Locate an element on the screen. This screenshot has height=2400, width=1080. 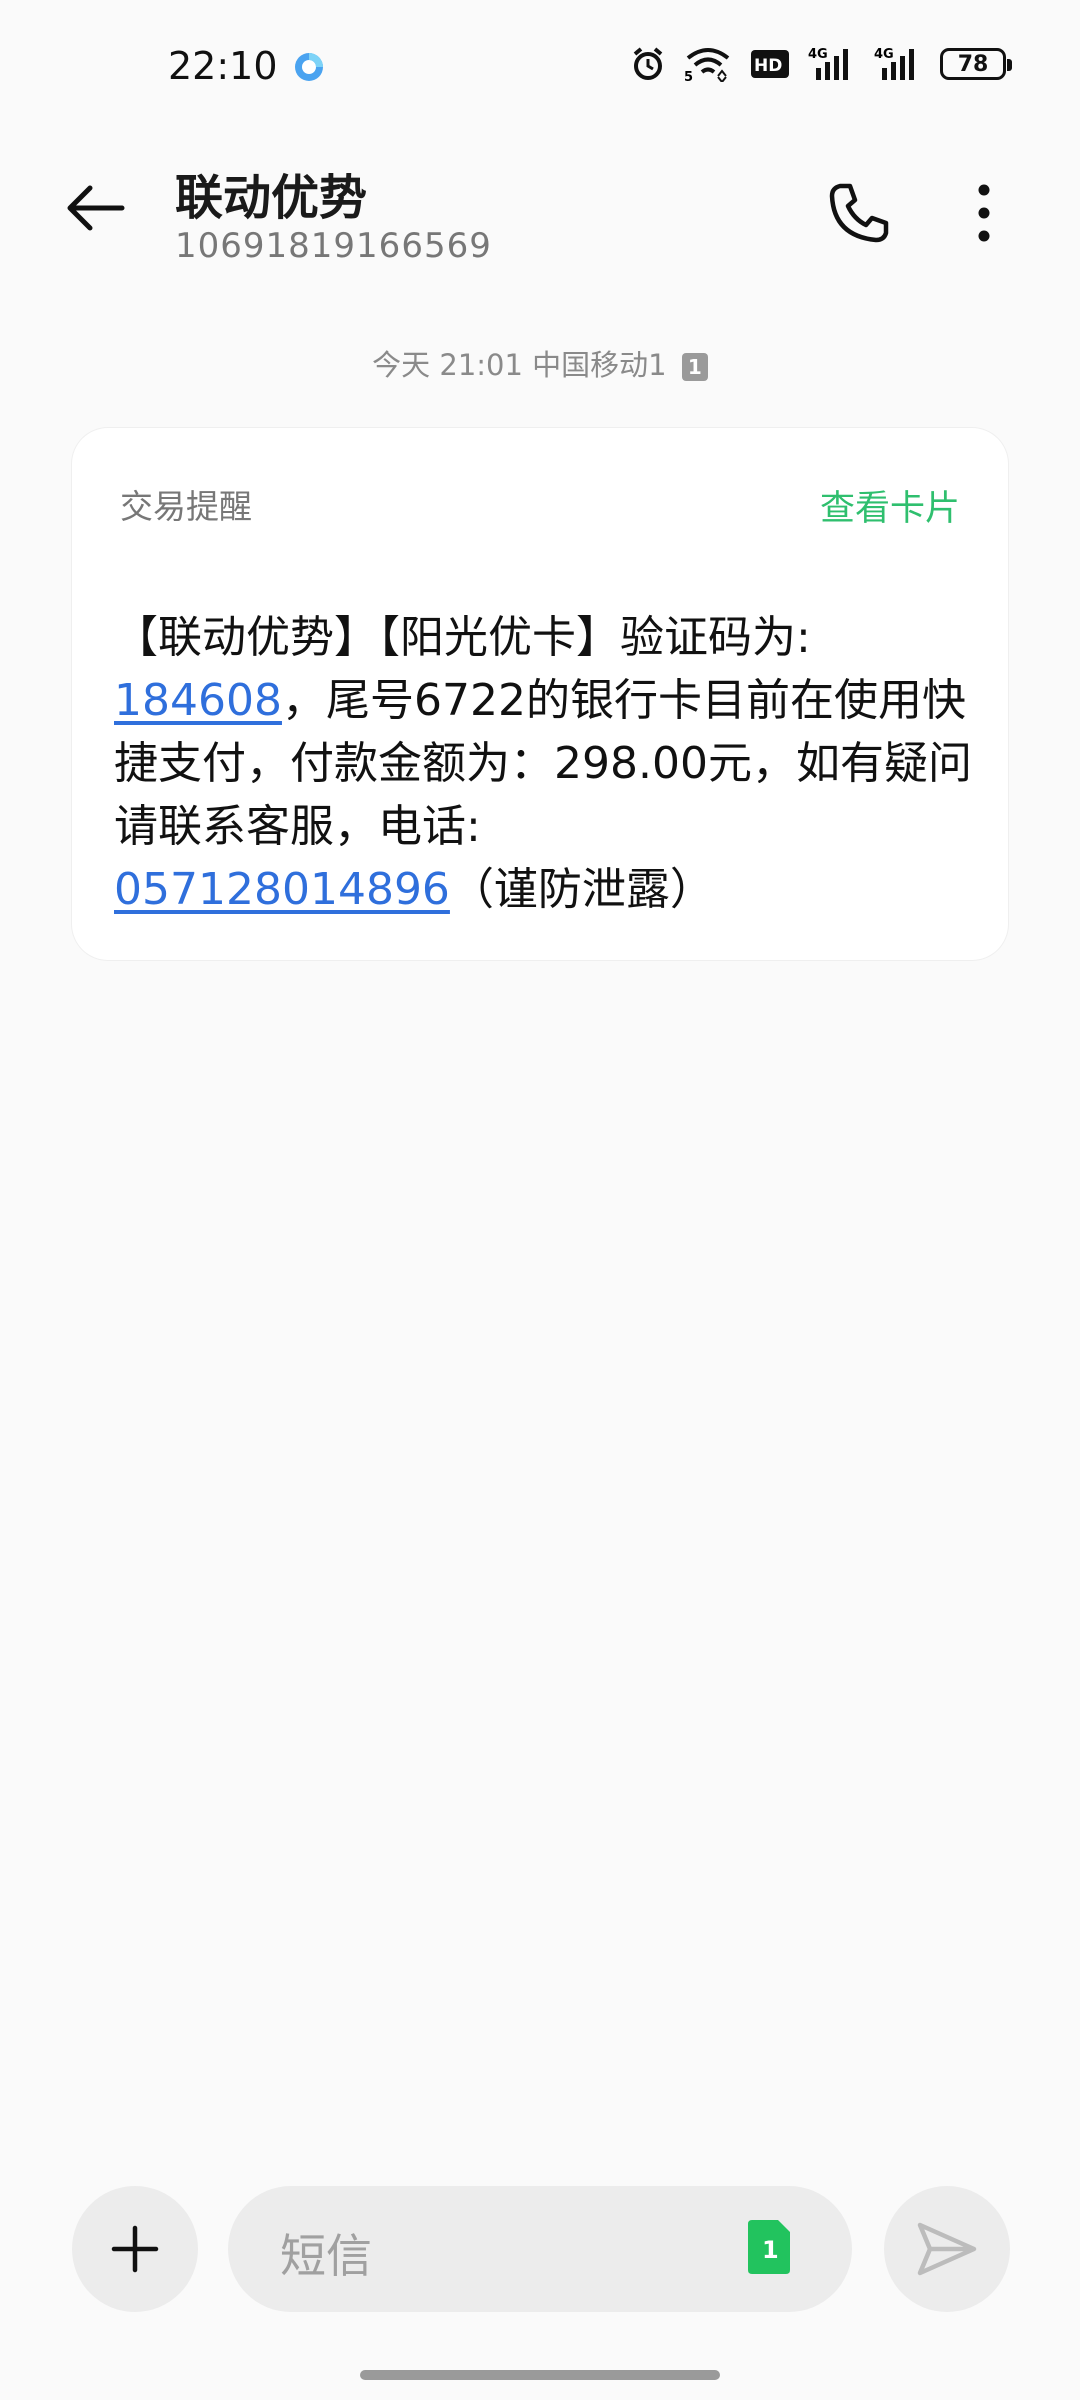
add-attachment-button is located at coordinates (135, 2249).